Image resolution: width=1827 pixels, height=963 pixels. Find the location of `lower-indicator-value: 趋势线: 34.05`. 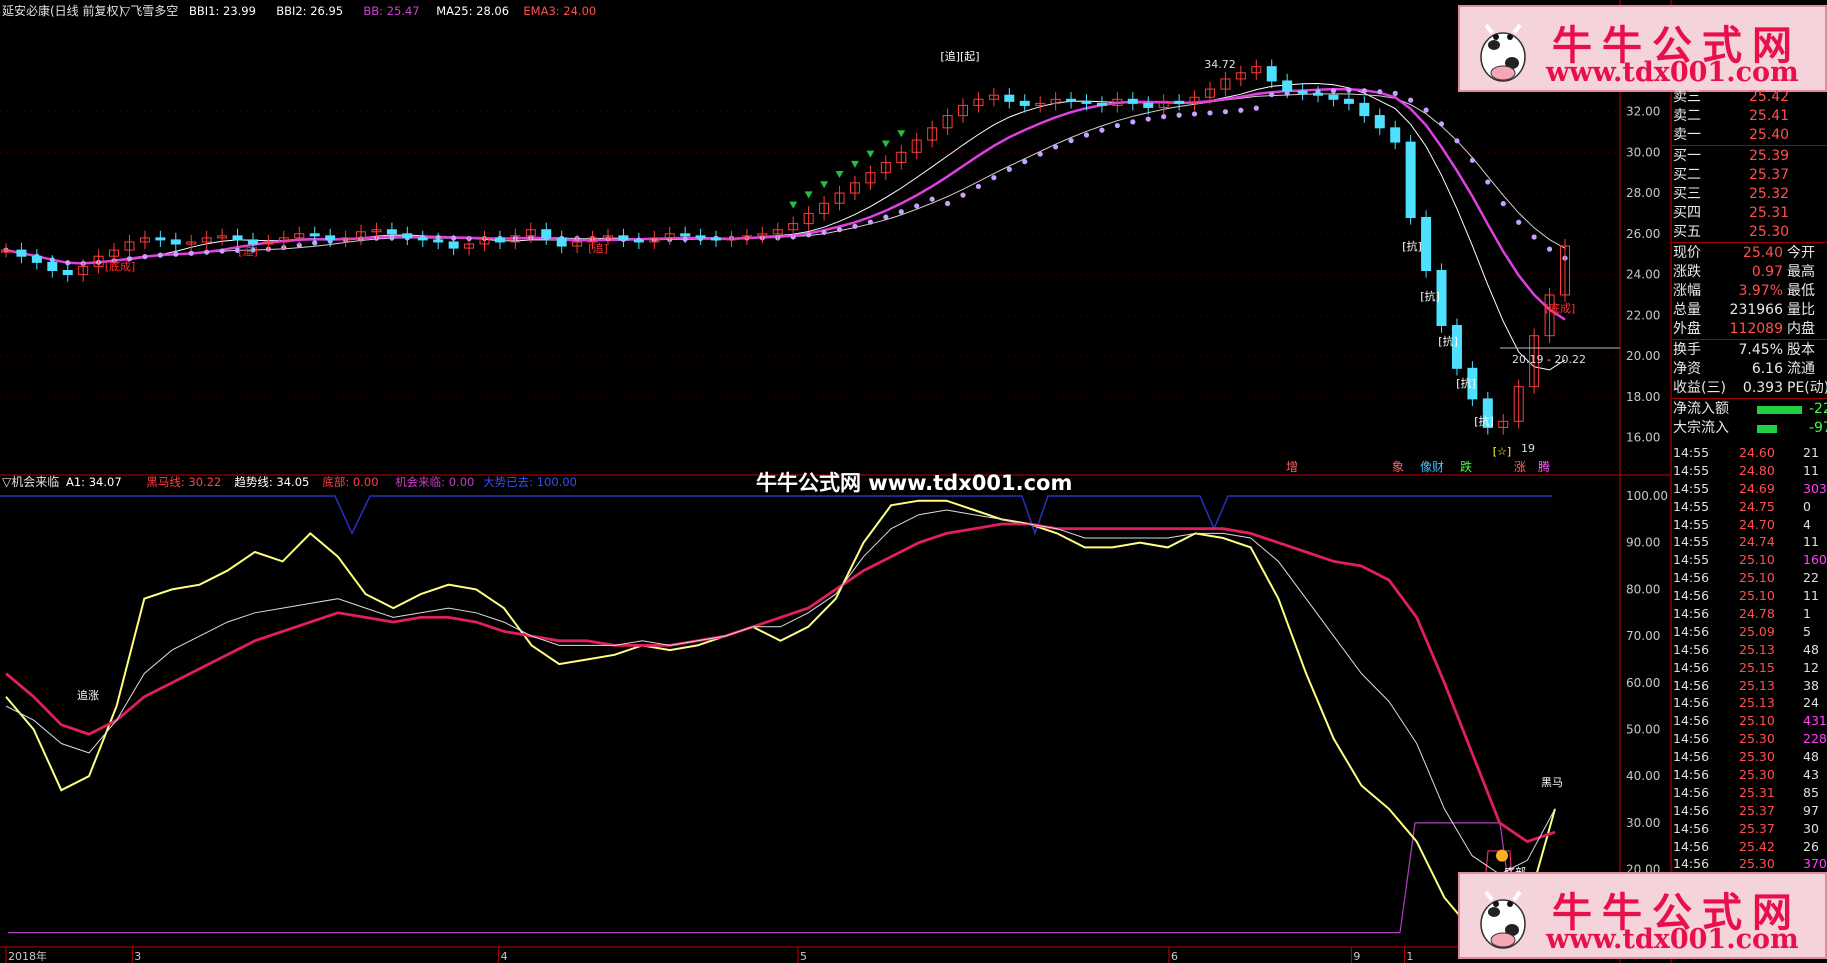

lower-indicator-value: 趋势线: 34.05 is located at coordinates (271, 482).